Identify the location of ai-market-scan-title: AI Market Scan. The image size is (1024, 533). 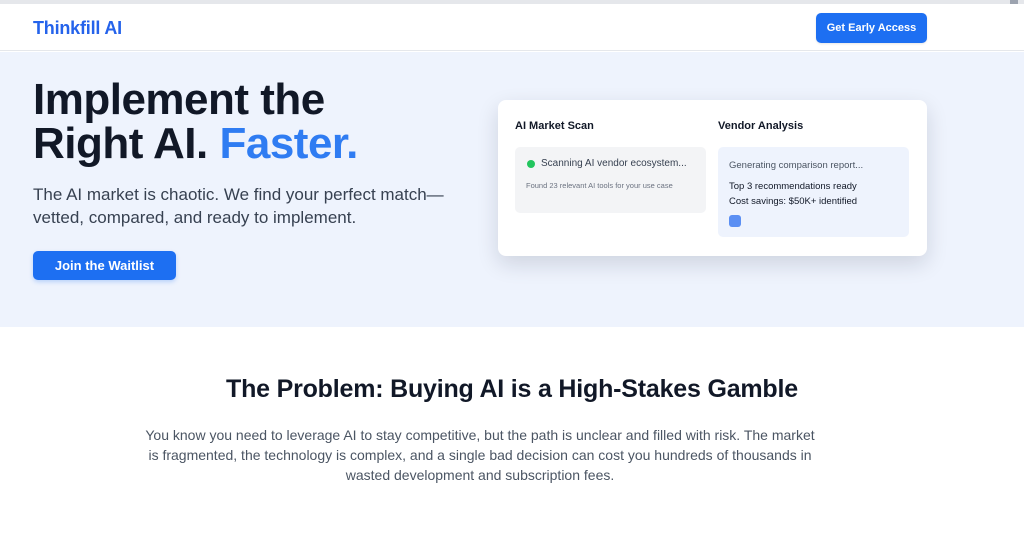
(554, 126).